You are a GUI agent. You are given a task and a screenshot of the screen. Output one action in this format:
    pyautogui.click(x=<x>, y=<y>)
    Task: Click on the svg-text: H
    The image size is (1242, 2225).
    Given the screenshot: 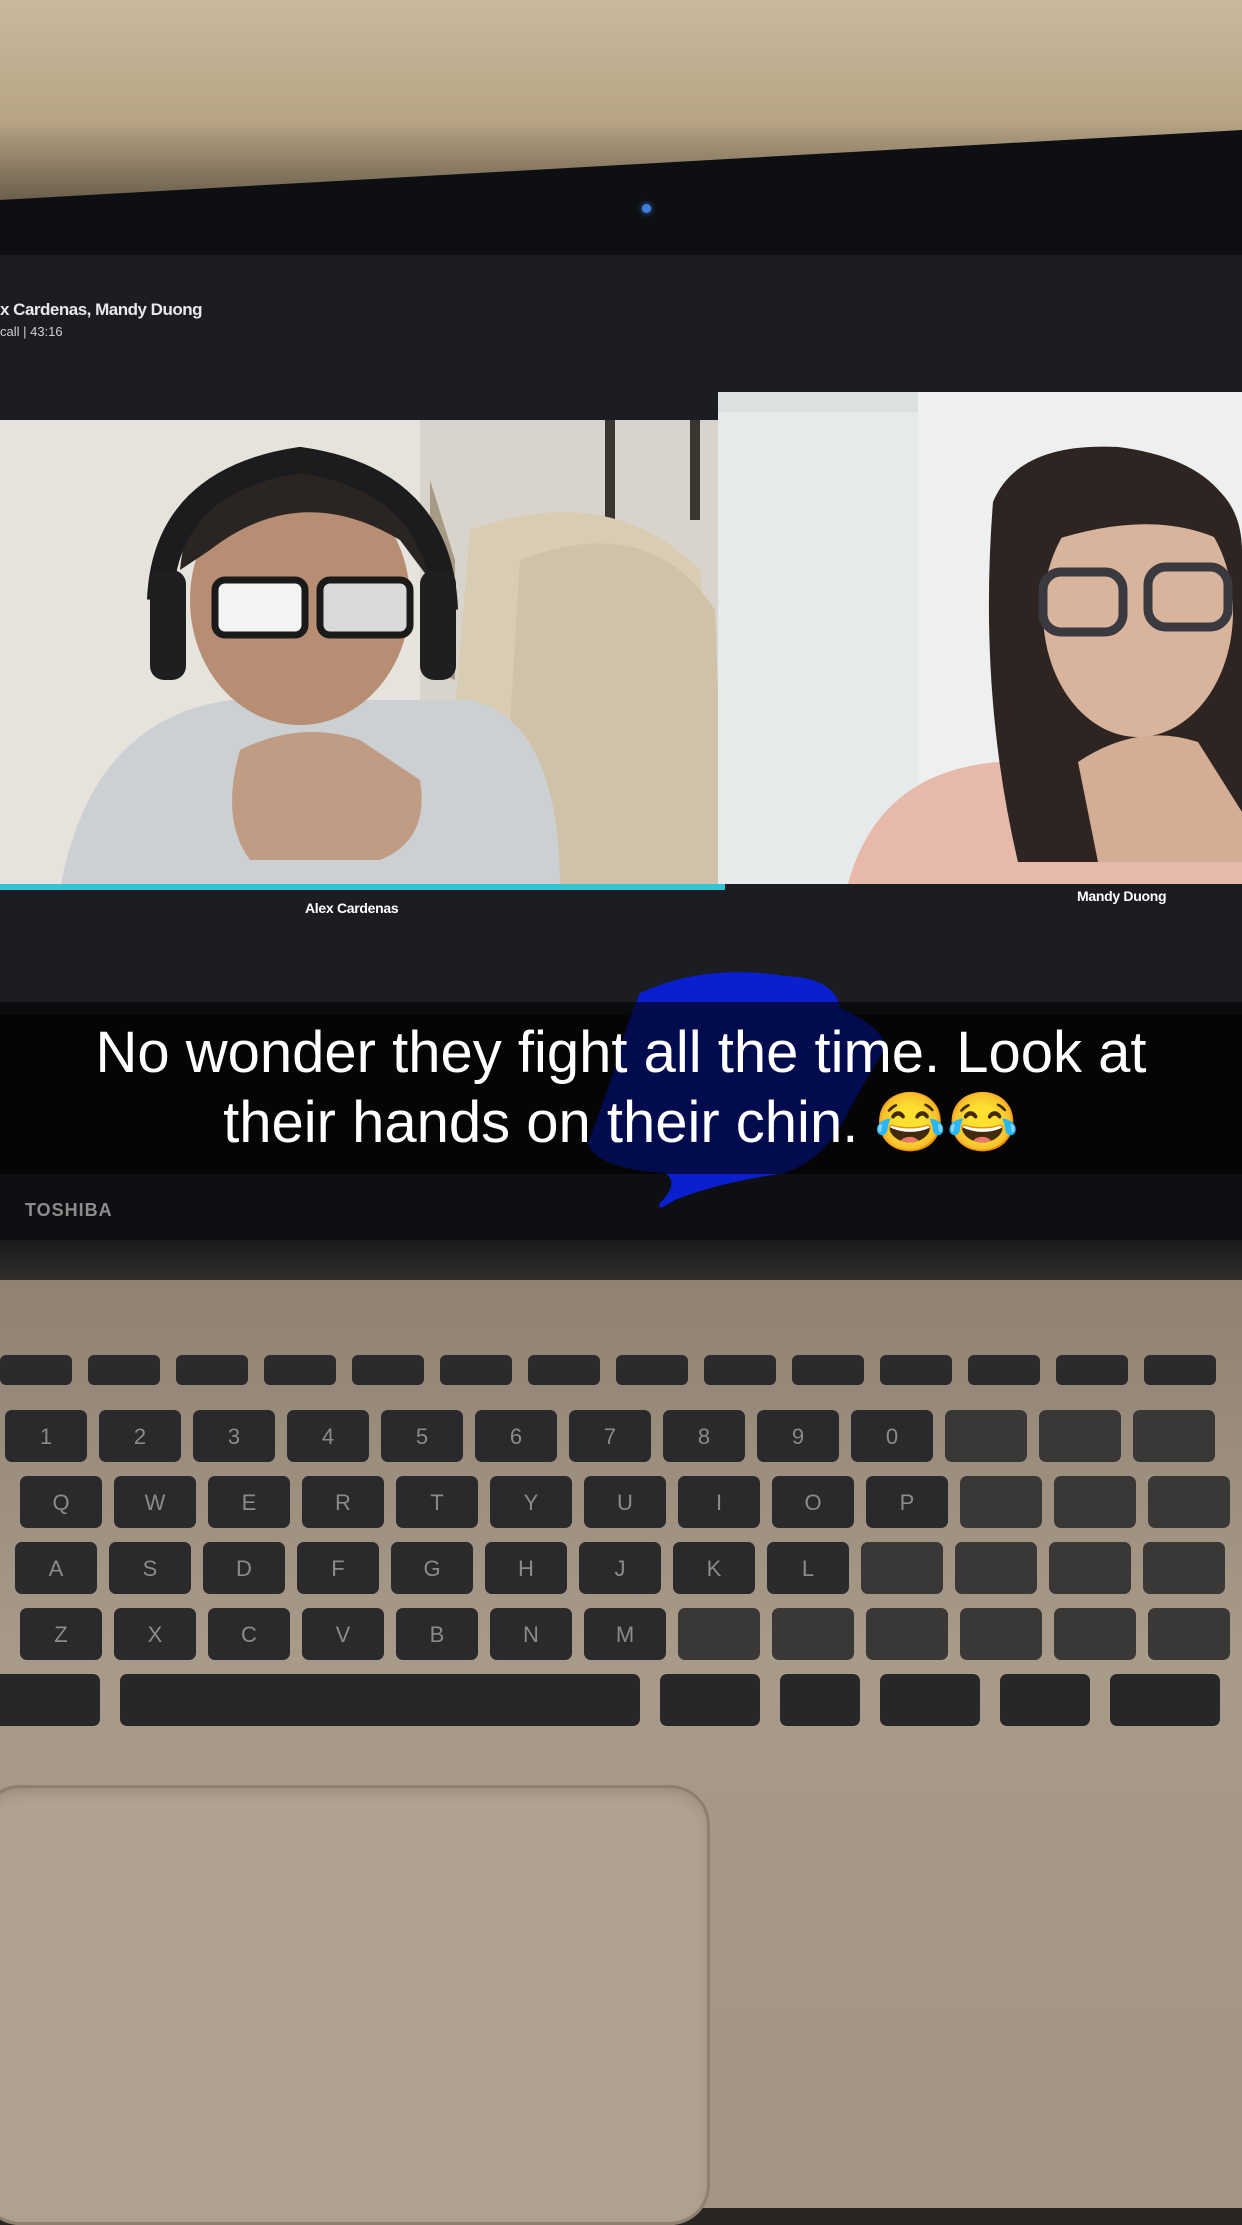 What is the action you would take?
    pyautogui.click(x=526, y=1568)
    